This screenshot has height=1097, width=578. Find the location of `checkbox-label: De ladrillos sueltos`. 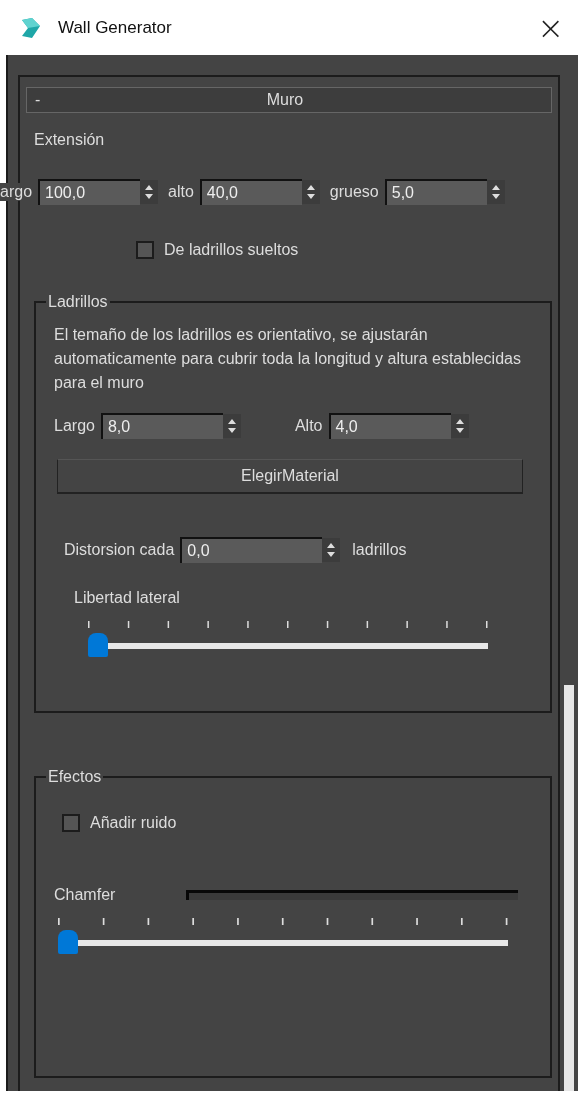

checkbox-label: De ladrillos sueltos is located at coordinates (231, 250).